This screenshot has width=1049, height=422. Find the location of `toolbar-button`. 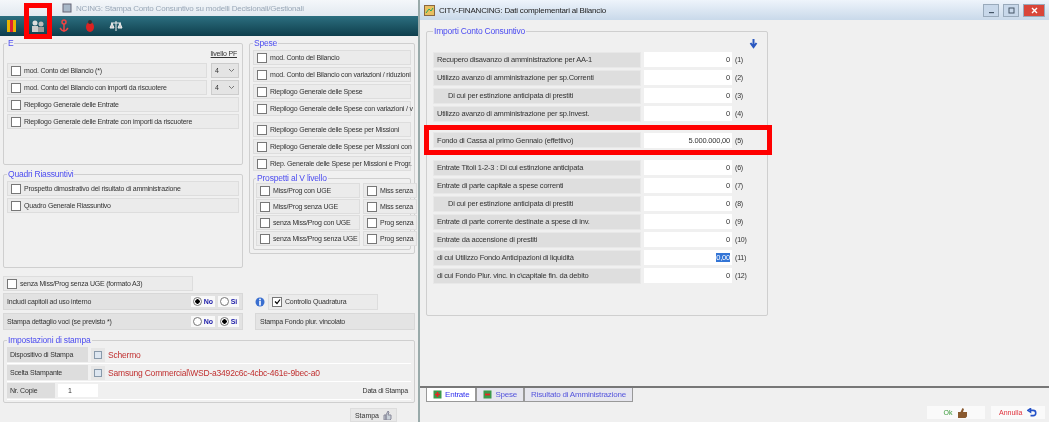

toolbar-button is located at coordinates (38, 21).